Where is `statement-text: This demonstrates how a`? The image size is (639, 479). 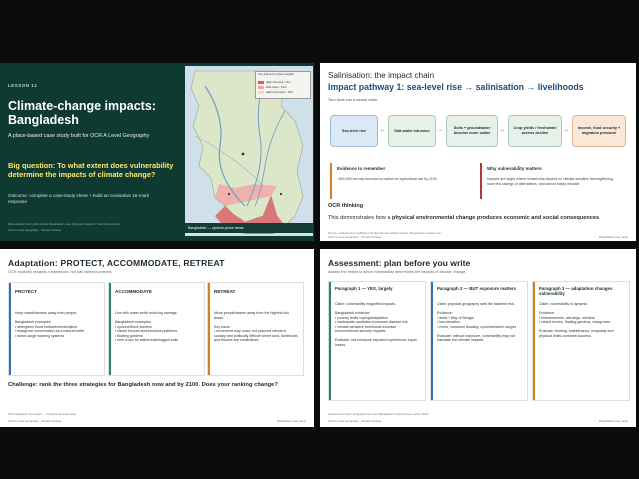
statement-text: This demonstrates how a is located at coordinates (360, 218).